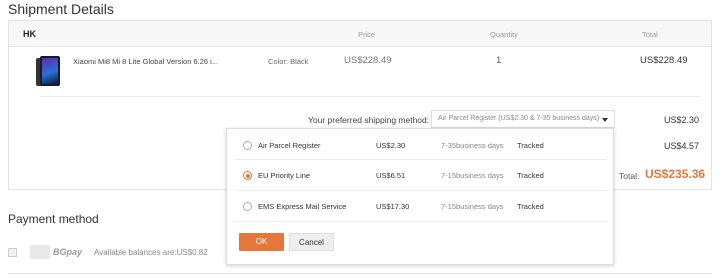  What do you see at coordinates (29, 34) in the screenshot?
I see `country-label: HK` at bounding box center [29, 34].